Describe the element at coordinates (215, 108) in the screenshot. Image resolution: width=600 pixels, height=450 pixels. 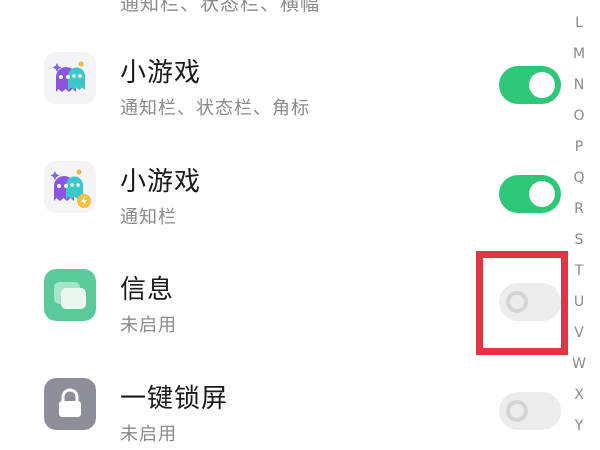
I see `app-subtitle: 通知栏、状态栏、角标` at that location.